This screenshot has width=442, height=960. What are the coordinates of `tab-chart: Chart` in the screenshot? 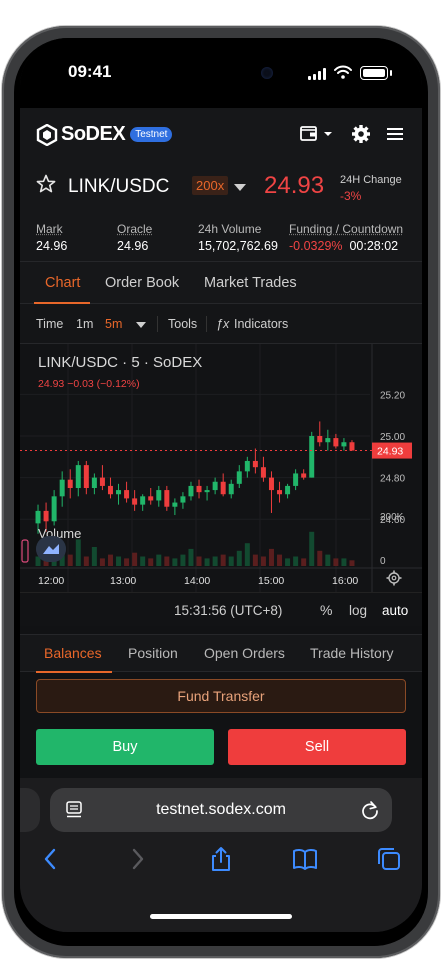 It's located at (62, 283).